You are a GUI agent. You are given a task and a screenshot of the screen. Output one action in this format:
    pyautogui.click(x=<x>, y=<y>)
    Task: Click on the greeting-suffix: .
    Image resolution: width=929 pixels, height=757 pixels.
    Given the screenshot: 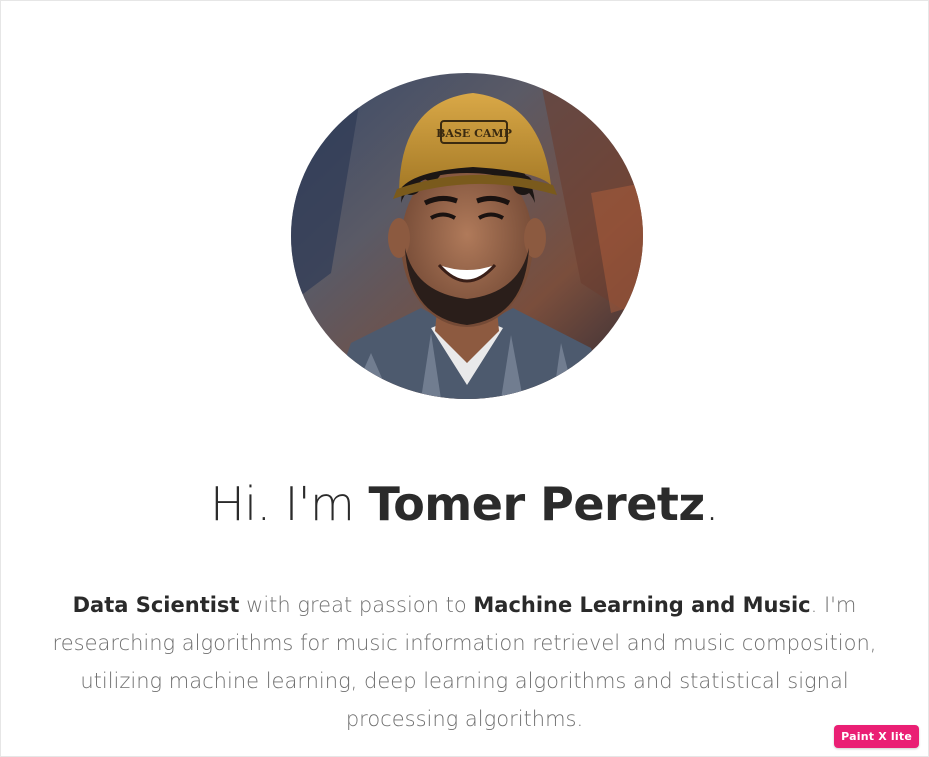 What is the action you would take?
    pyautogui.click(x=712, y=504)
    